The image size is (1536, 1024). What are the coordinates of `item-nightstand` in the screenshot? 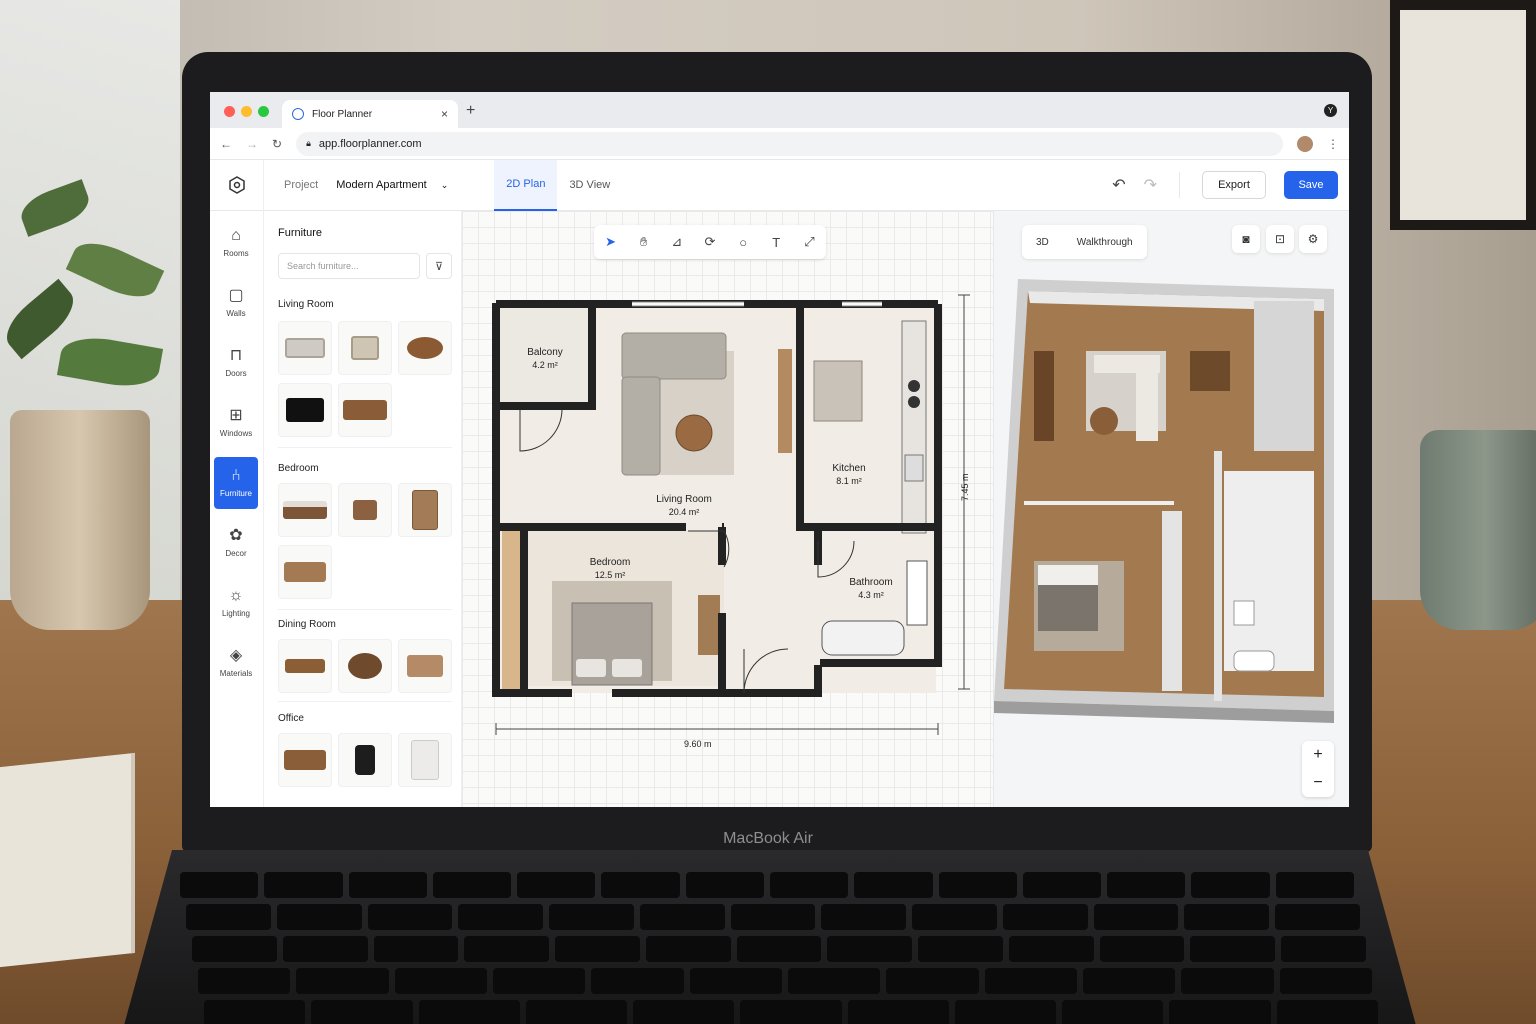 It's located at (365, 510).